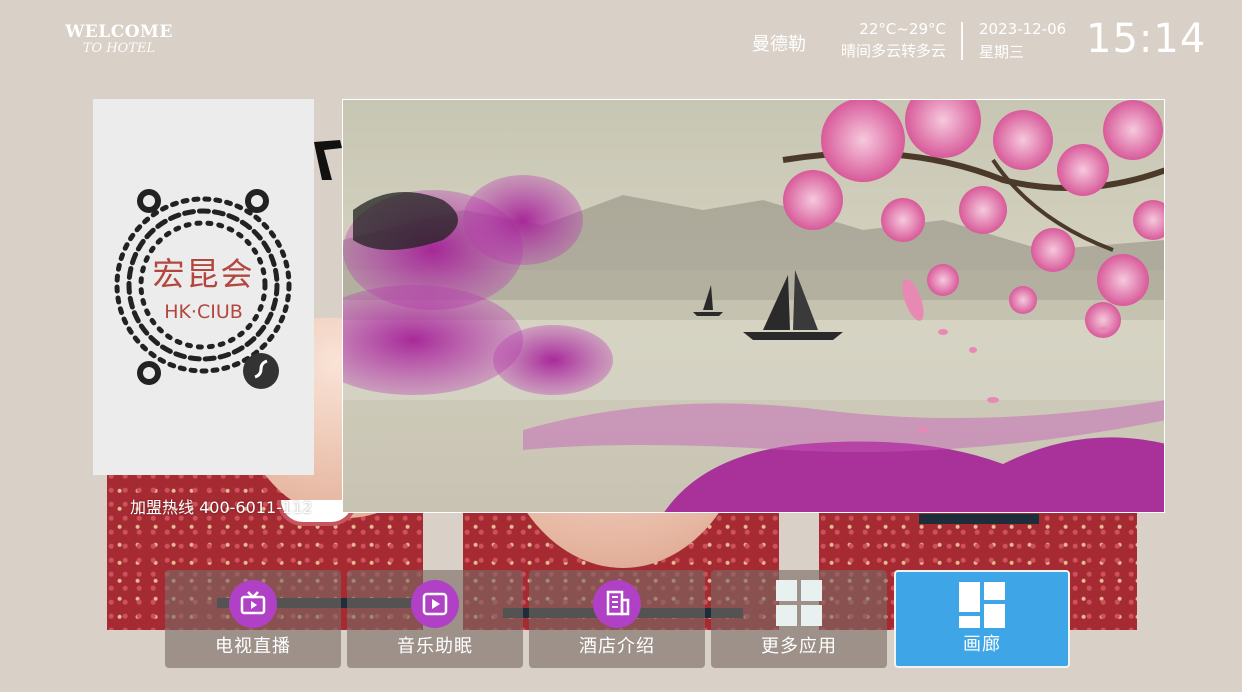 The height and width of the screenshot is (692, 1242). Describe the element at coordinates (617, 604) in the screenshot. I see `building-icon` at that location.